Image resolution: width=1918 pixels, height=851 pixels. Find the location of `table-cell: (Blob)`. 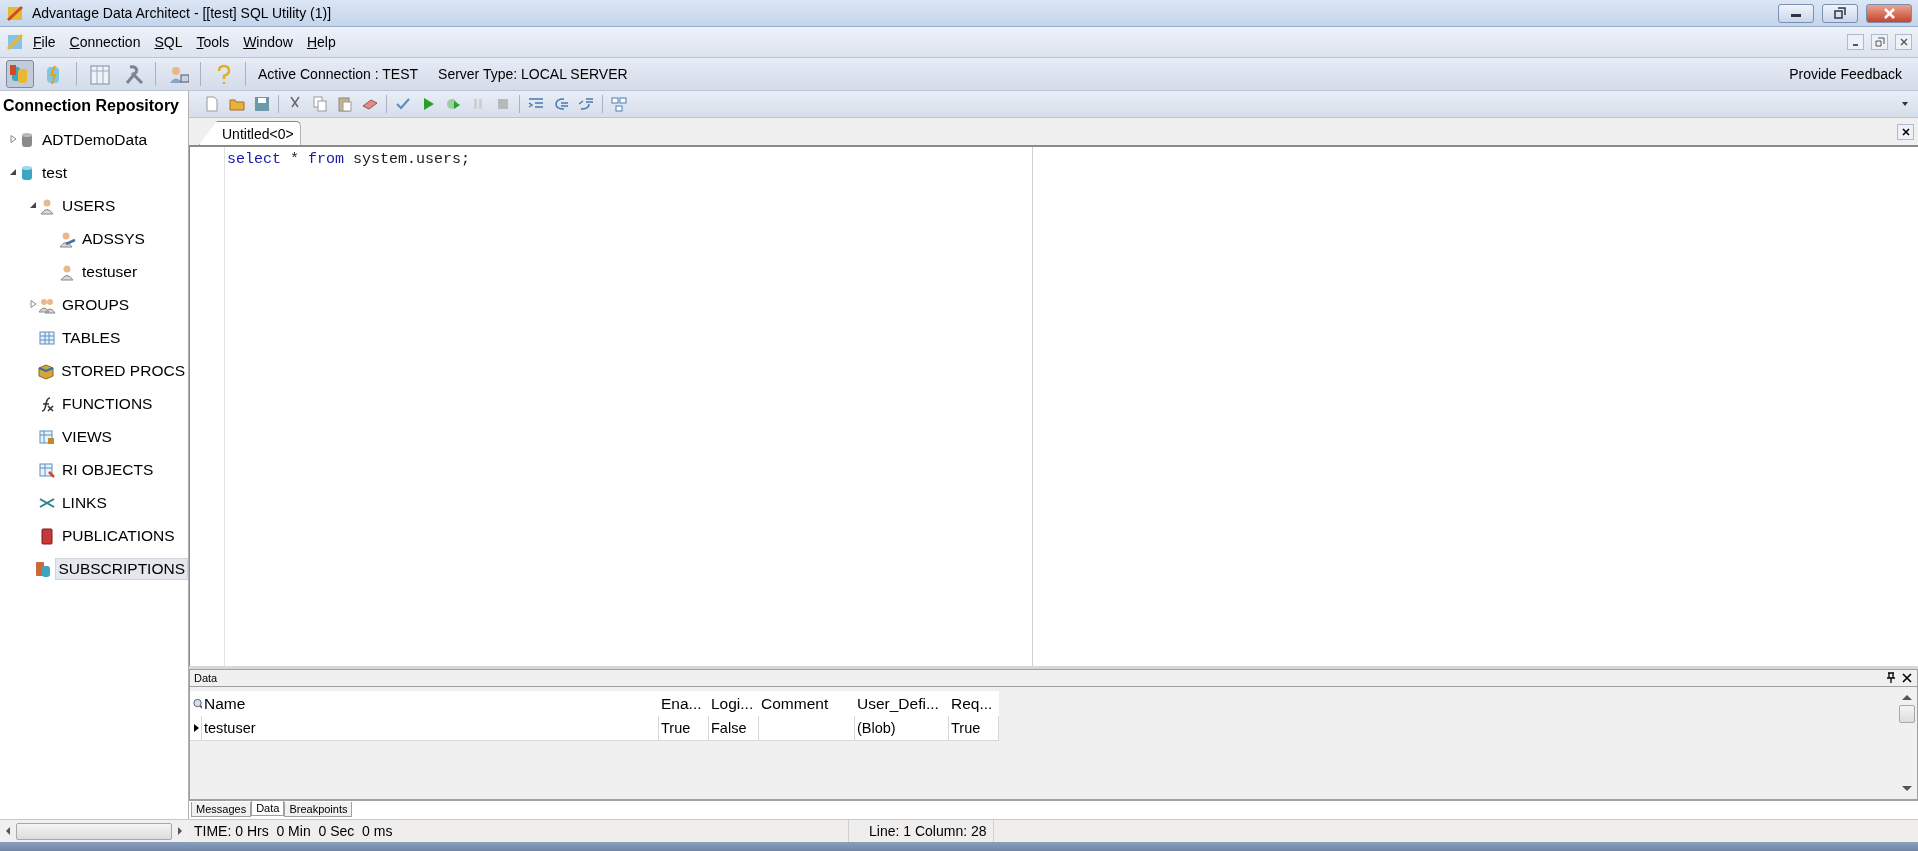

table-cell: (Blob) is located at coordinates (902, 728).